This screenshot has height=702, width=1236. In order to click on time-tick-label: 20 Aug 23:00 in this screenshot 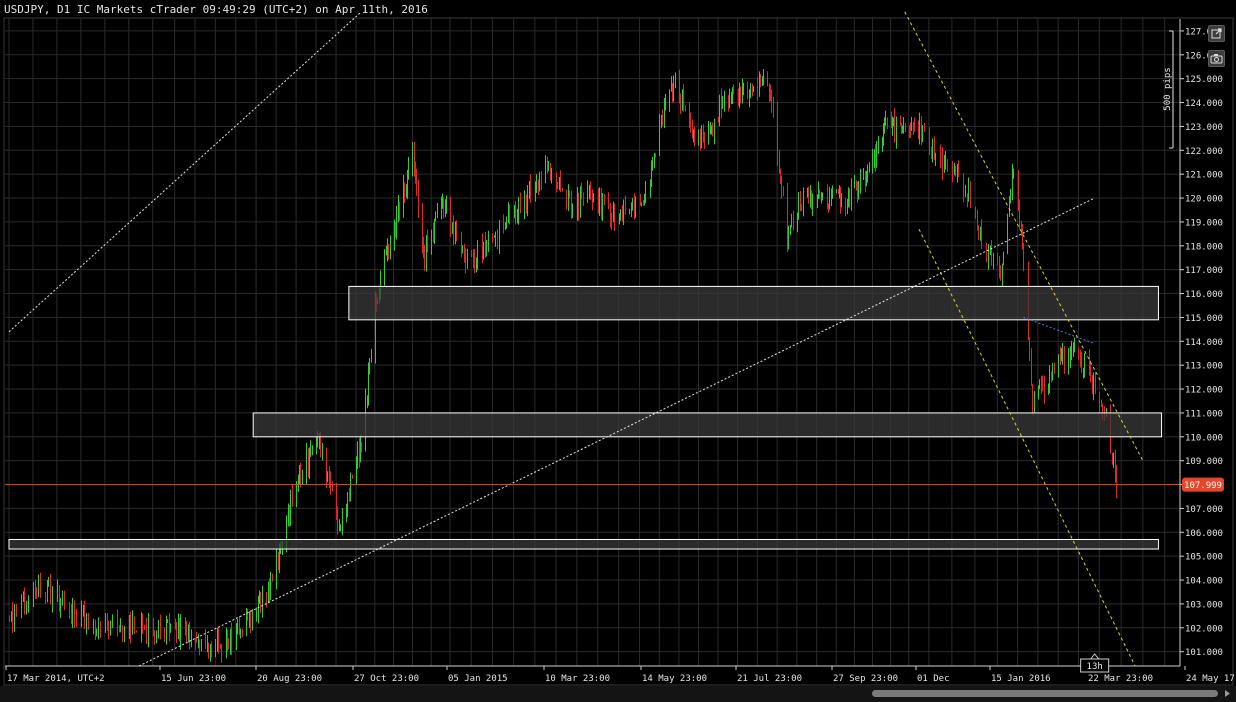, I will do `click(289, 679)`.